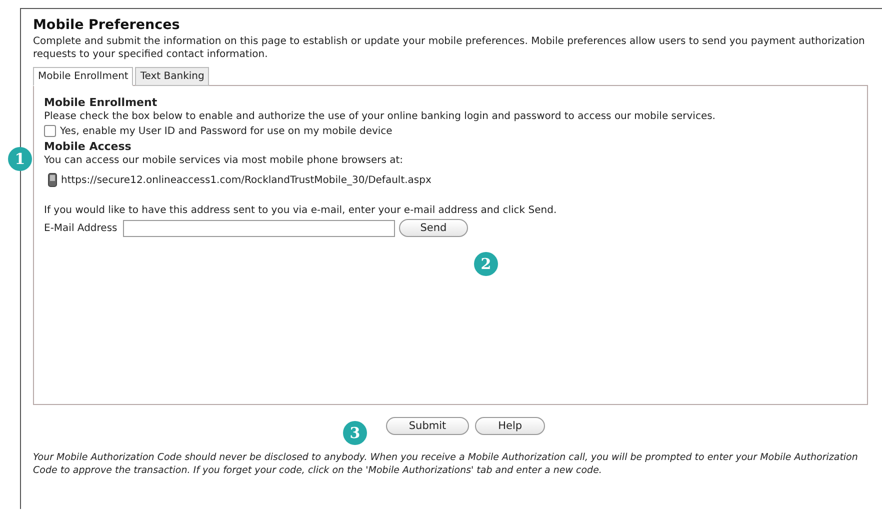  I want to click on section-heading: Mobile Enrollment, so click(101, 102).